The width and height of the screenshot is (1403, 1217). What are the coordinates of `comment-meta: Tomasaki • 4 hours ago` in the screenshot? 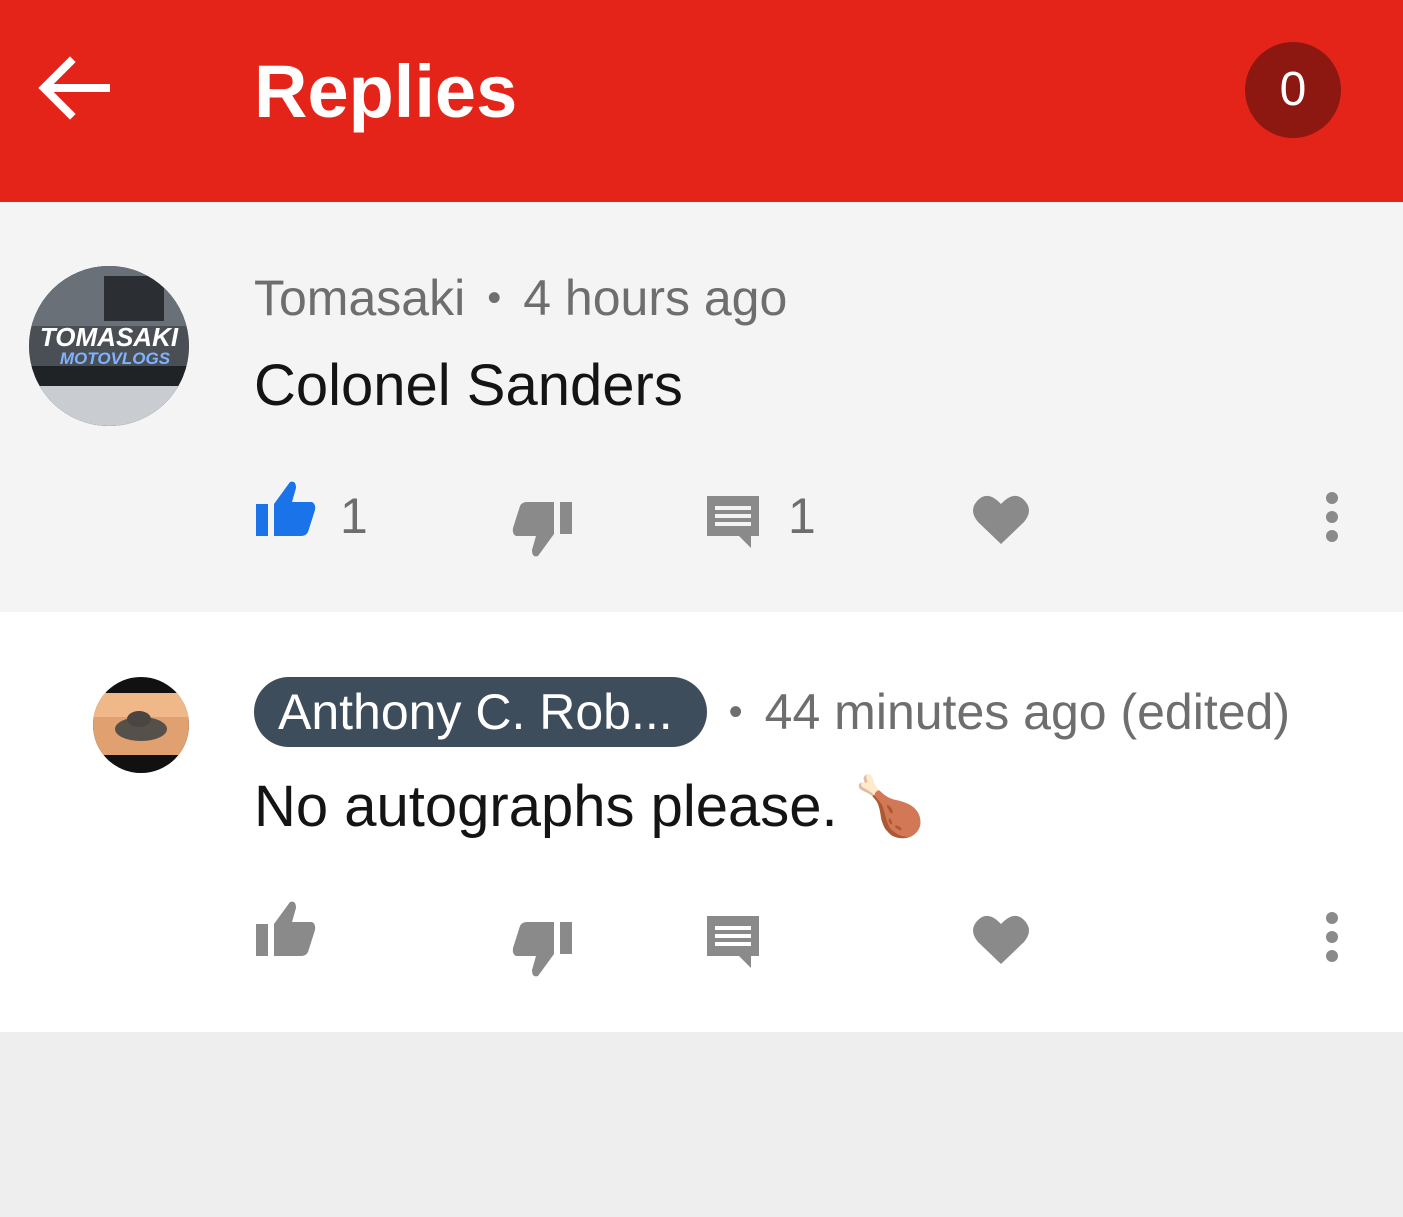 It's located at (520, 298).